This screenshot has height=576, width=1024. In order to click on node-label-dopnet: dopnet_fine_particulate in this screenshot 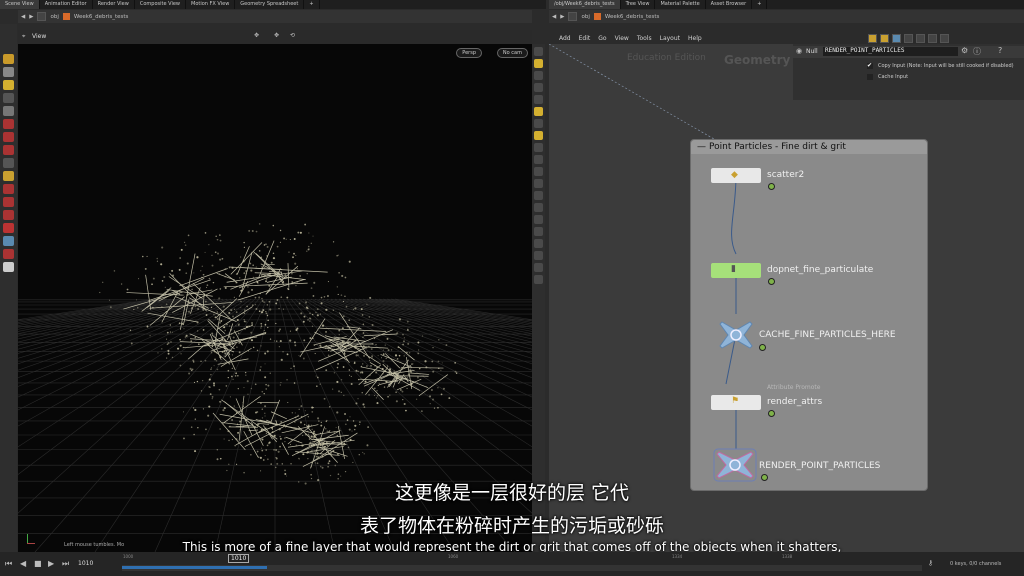, I will do `click(820, 270)`.